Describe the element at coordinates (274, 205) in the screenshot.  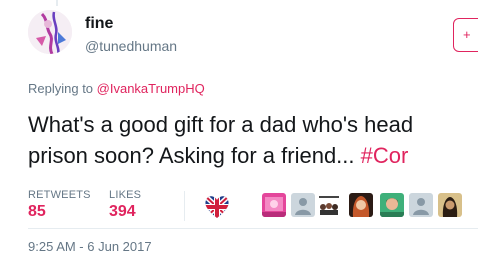
I see `pink-avatar-icon` at that location.